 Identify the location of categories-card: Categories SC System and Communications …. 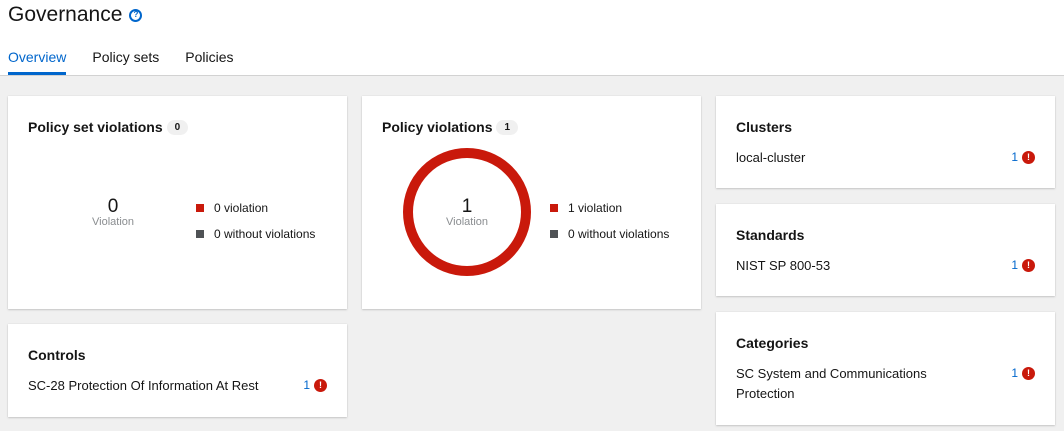
(885, 368).